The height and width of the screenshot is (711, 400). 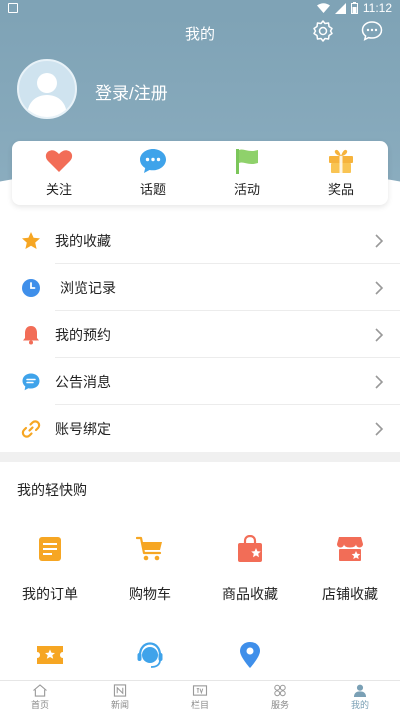 I want to click on shop-item-cart: 购物车, so click(x=150, y=569).